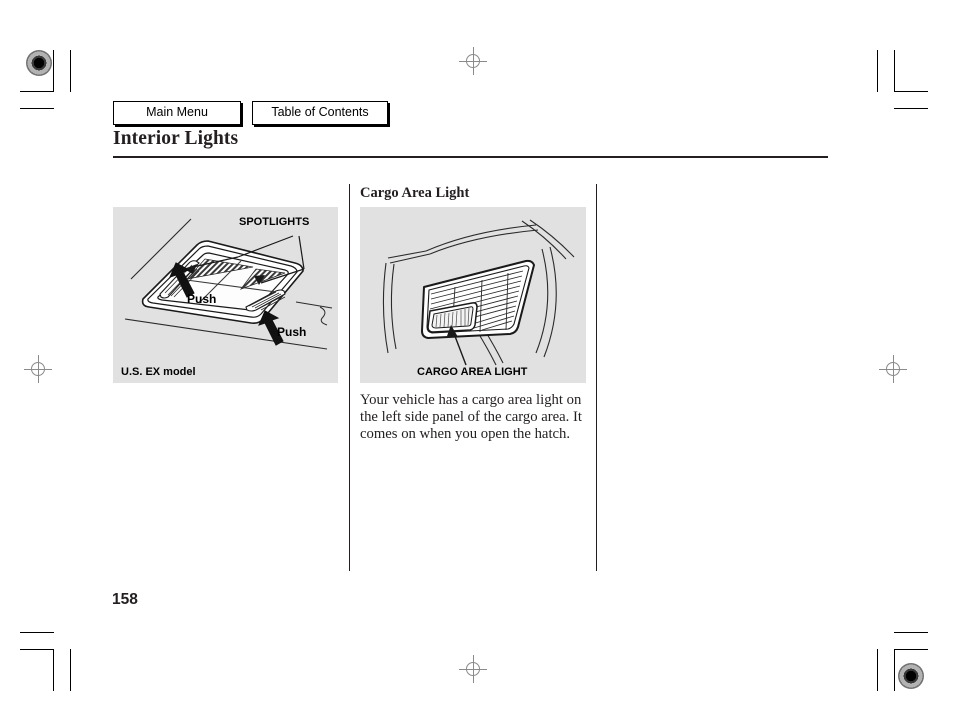 This screenshot has height=720, width=954. I want to click on page-title: Interior Lights, so click(176, 138).